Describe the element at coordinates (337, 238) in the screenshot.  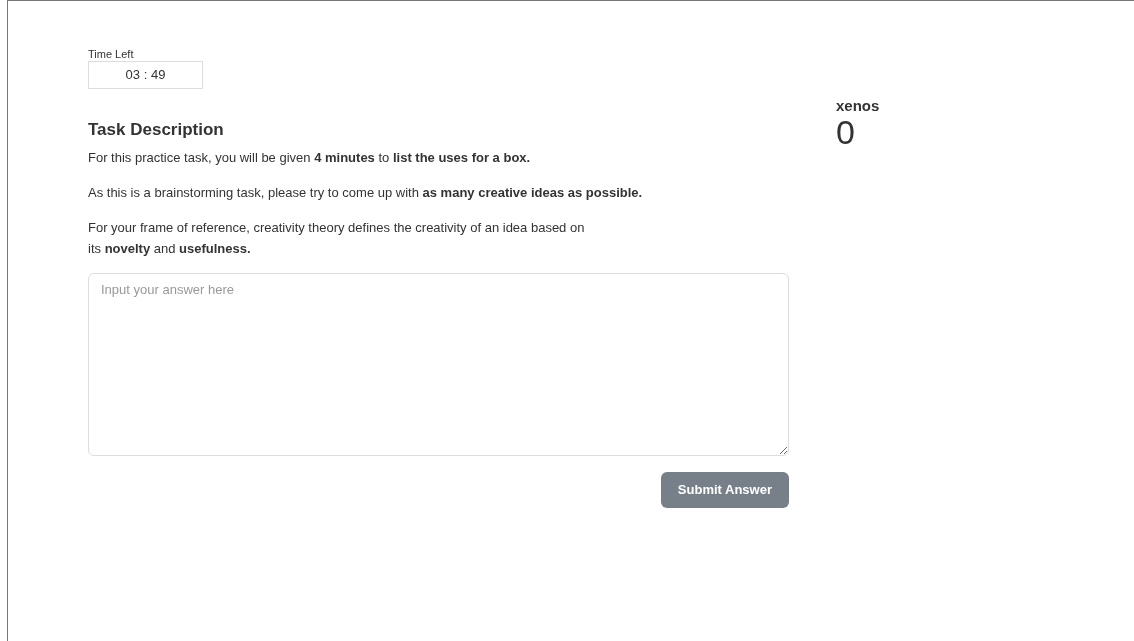
I see `task-paragraph: For your frame of reference, creativity theory defines the creativity of an idea based on its novelty and usefulness.` at that location.